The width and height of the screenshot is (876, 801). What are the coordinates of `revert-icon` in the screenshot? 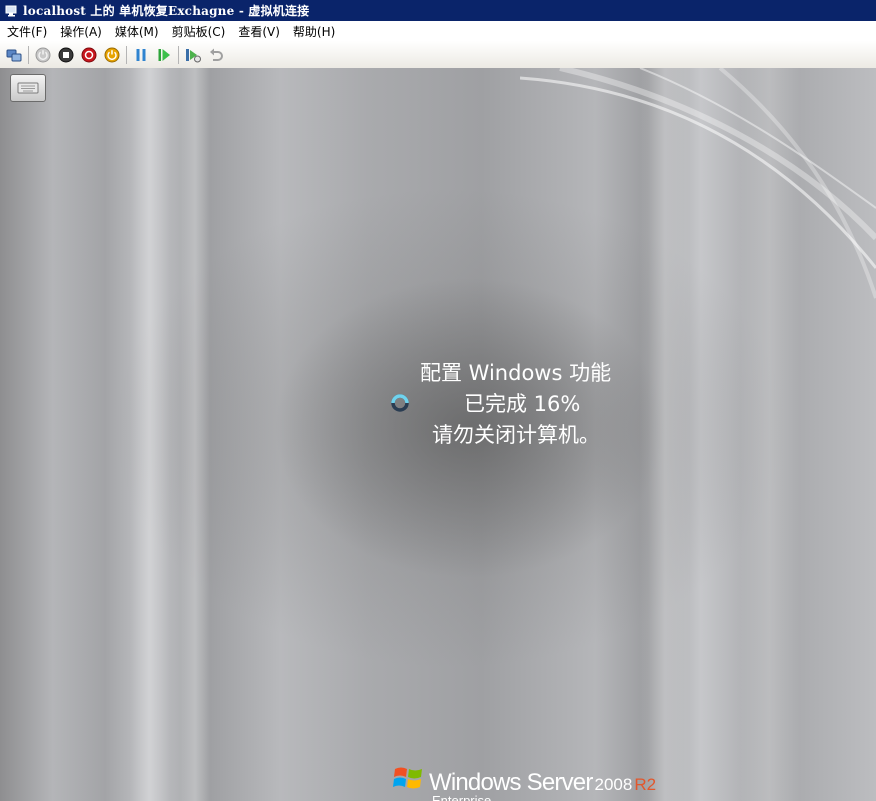 It's located at (216, 55).